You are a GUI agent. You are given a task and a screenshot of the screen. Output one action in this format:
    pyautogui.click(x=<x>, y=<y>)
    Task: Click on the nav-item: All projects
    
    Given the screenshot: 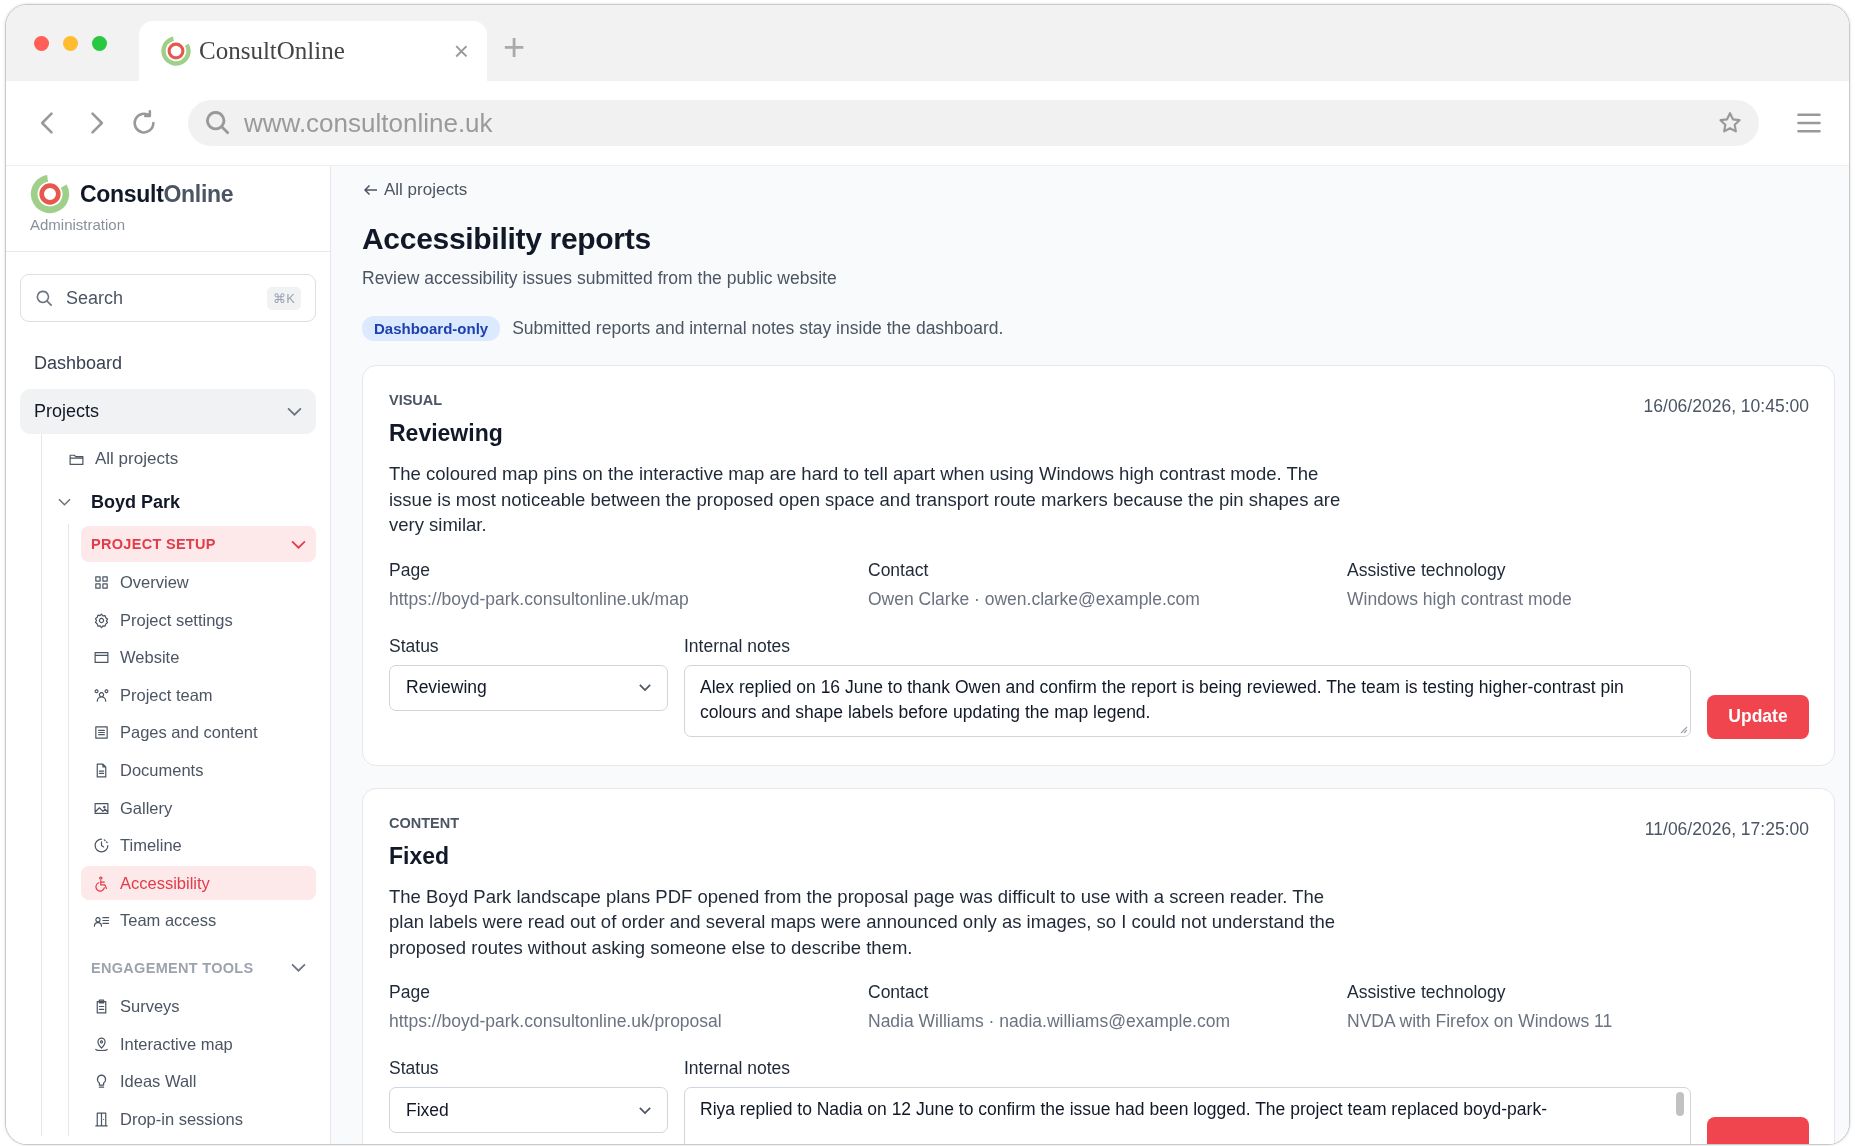 What is the action you would take?
    pyautogui.click(x=185, y=459)
    